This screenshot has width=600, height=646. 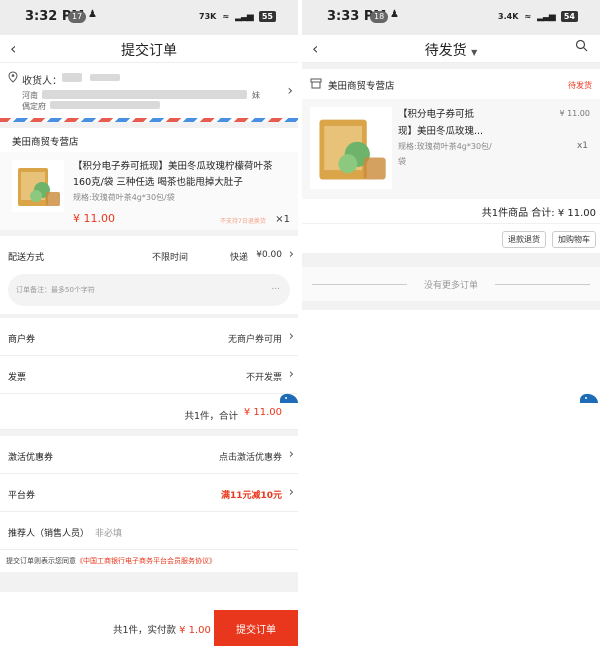 I want to click on status-bar: 3:32 PM 17 ♟ 73K ≈ ▂▃▅ 55, so click(x=149, y=17).